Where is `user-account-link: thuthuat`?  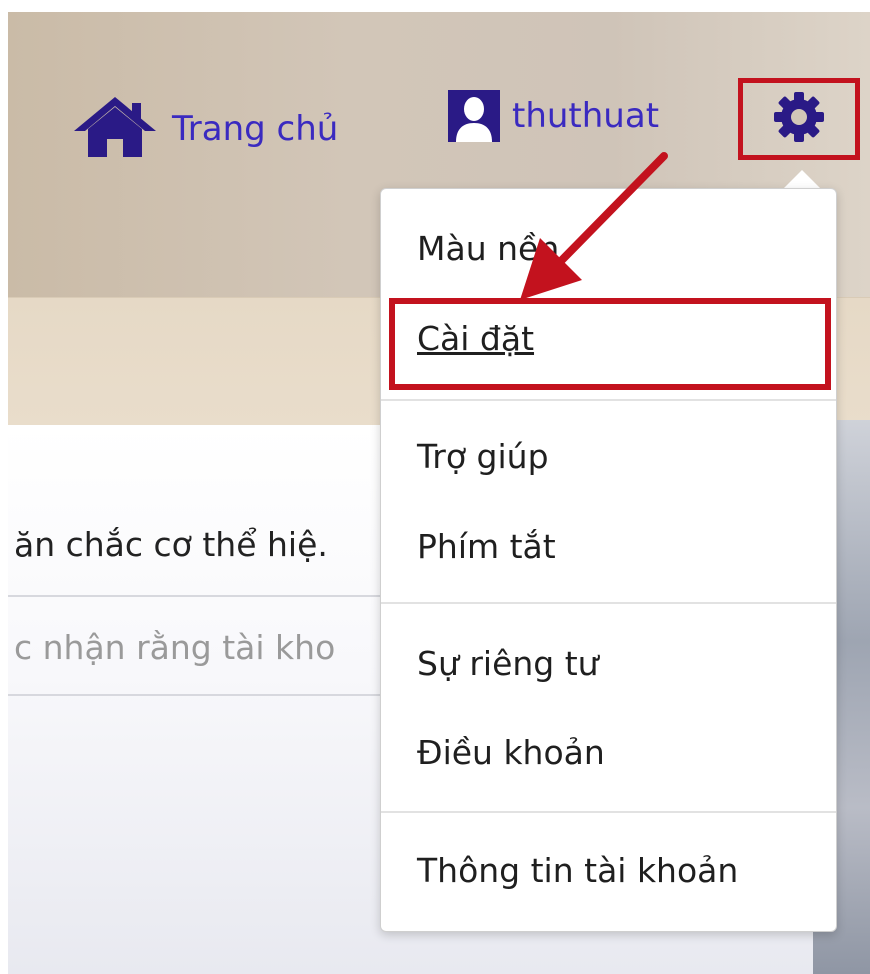
user-account-link: thuthuat is located at coordinates (553, 116).